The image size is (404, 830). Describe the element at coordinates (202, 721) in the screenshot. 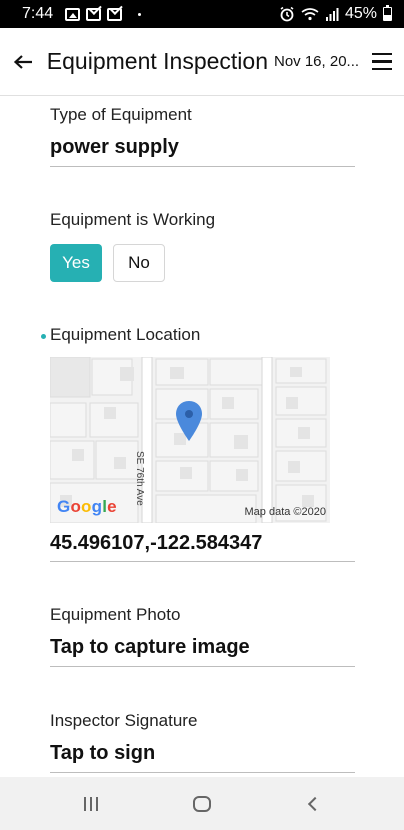

I see `signature-field: Inspector Signature` at that location.